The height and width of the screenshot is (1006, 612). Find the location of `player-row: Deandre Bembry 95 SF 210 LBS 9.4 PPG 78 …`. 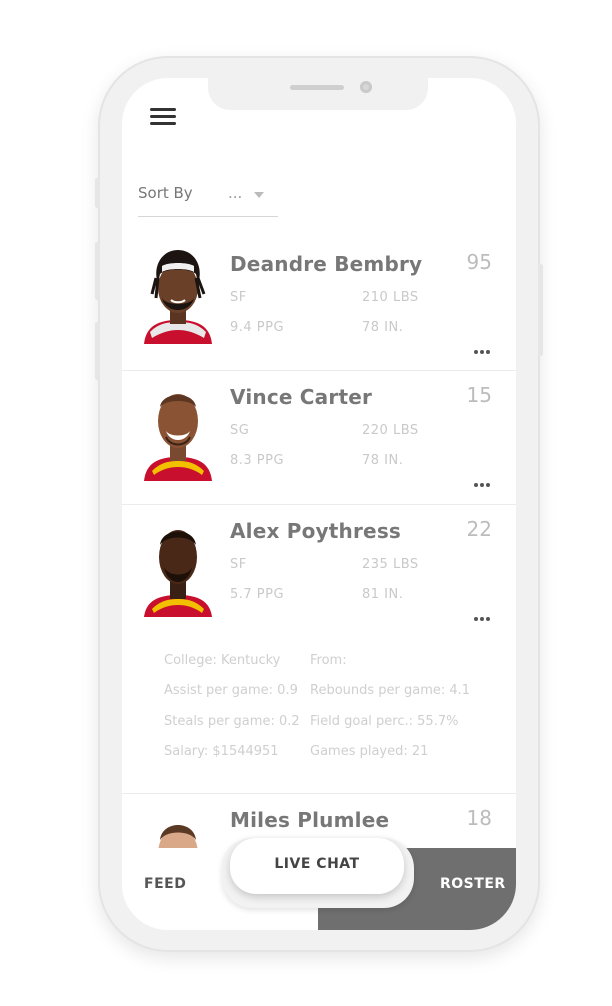

player-row: Deandre Bembry 95 SF 210 LBS 9.4 PPG 78 … is located at coordinates (319, 304).